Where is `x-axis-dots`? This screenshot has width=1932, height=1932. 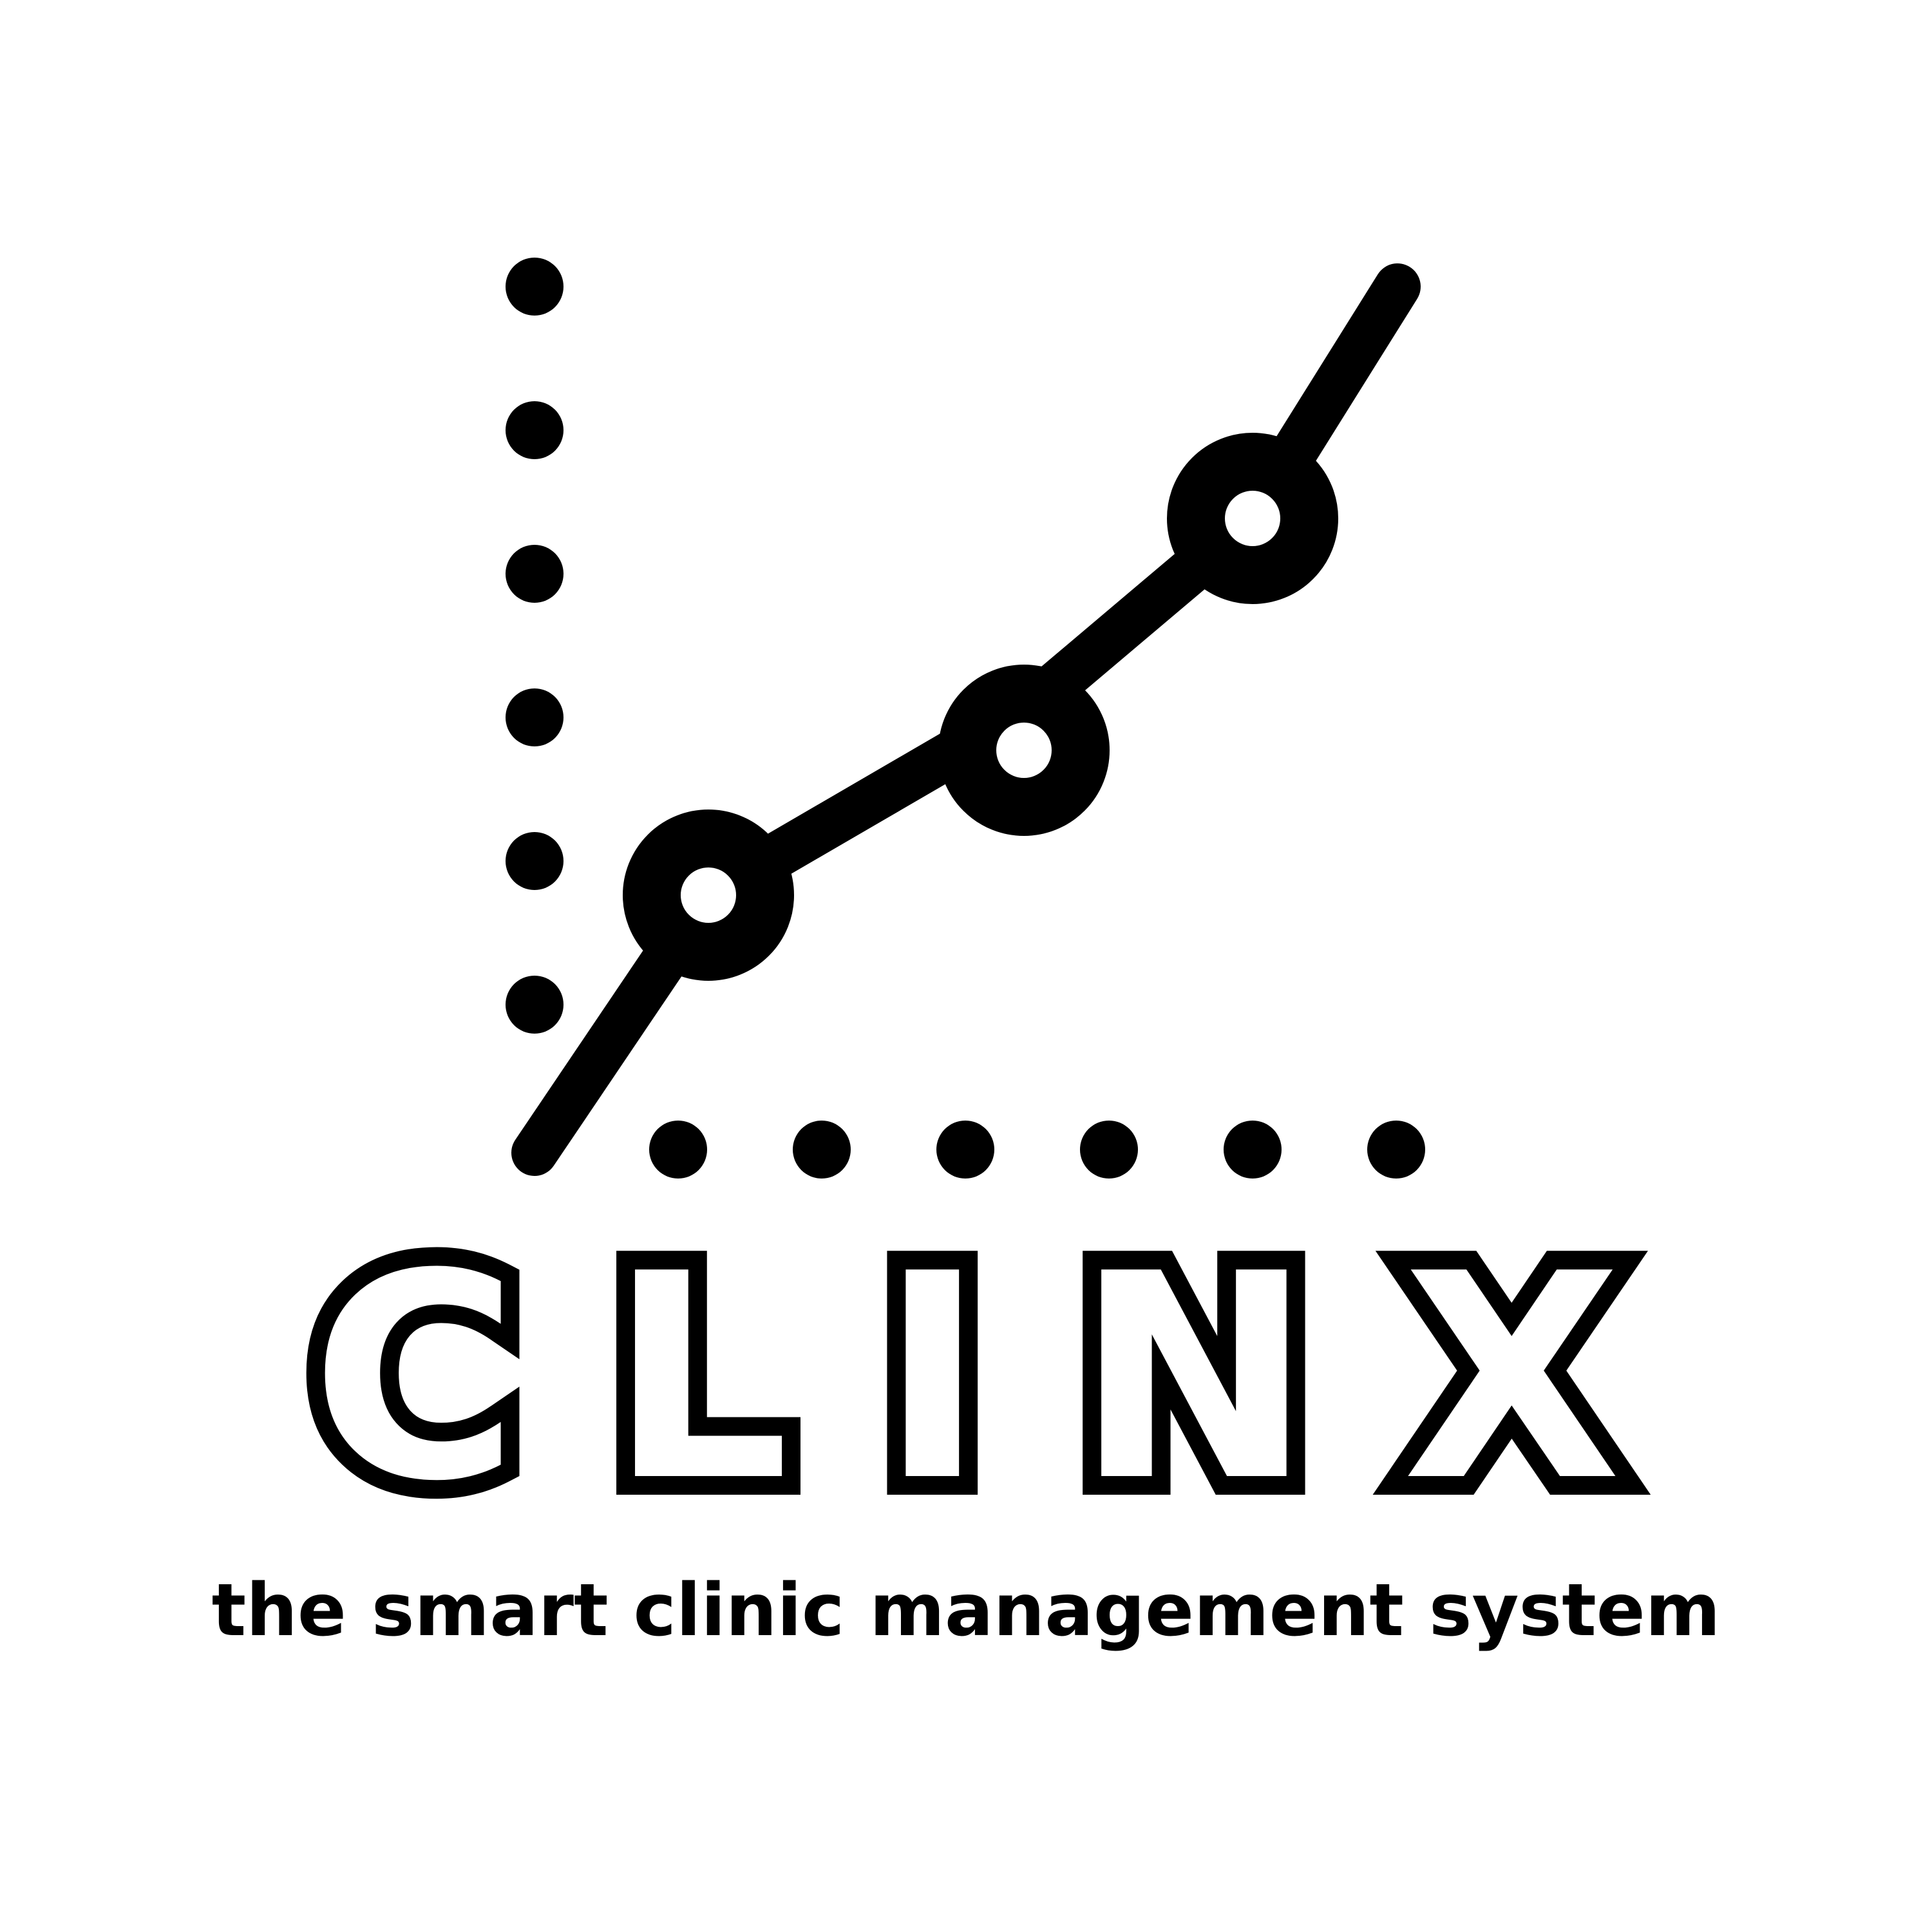 x-axis-dots is located at coordinates (1037, 1150).